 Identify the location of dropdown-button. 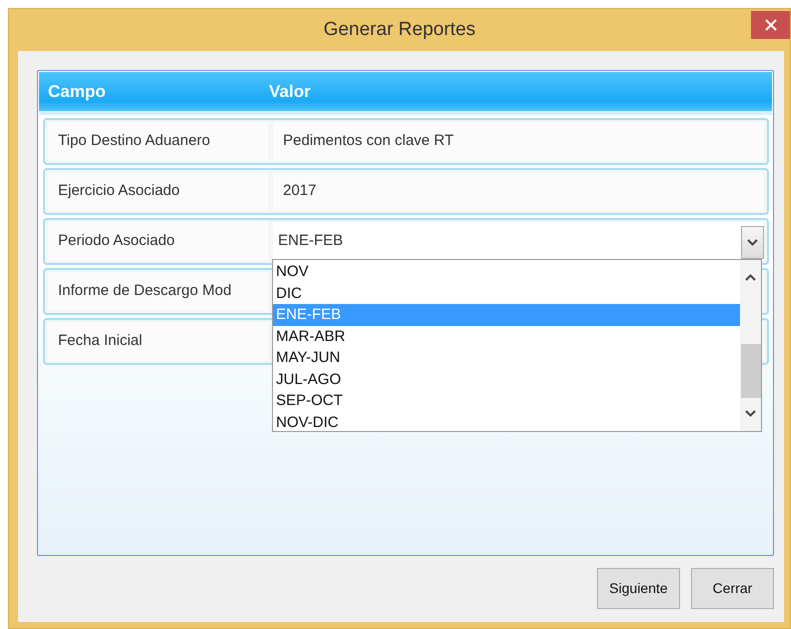
(752, 242).